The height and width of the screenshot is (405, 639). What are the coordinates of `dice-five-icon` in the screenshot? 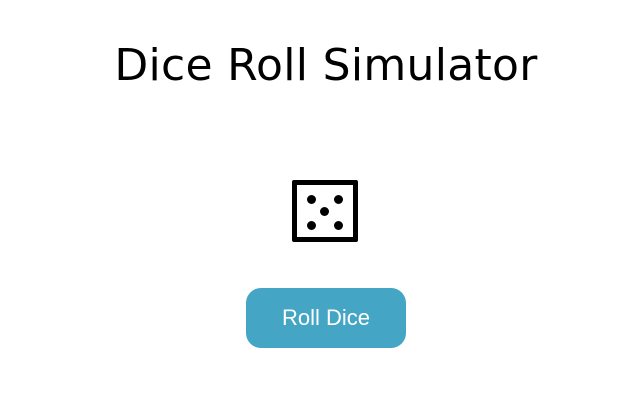 It's located at (325, 211).